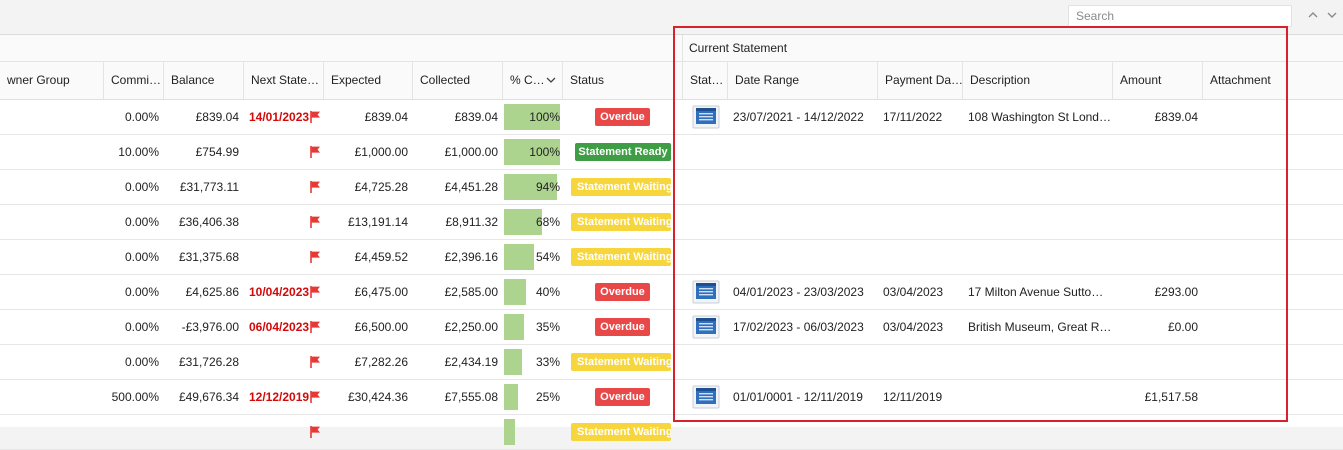 Image resolution: width=1343 pixels, height=450 pixels. What do you see at coordinates (209, 187) in the screenshot?
I see `cell-balance: £31,773.11` at bounding box center [209, 187].